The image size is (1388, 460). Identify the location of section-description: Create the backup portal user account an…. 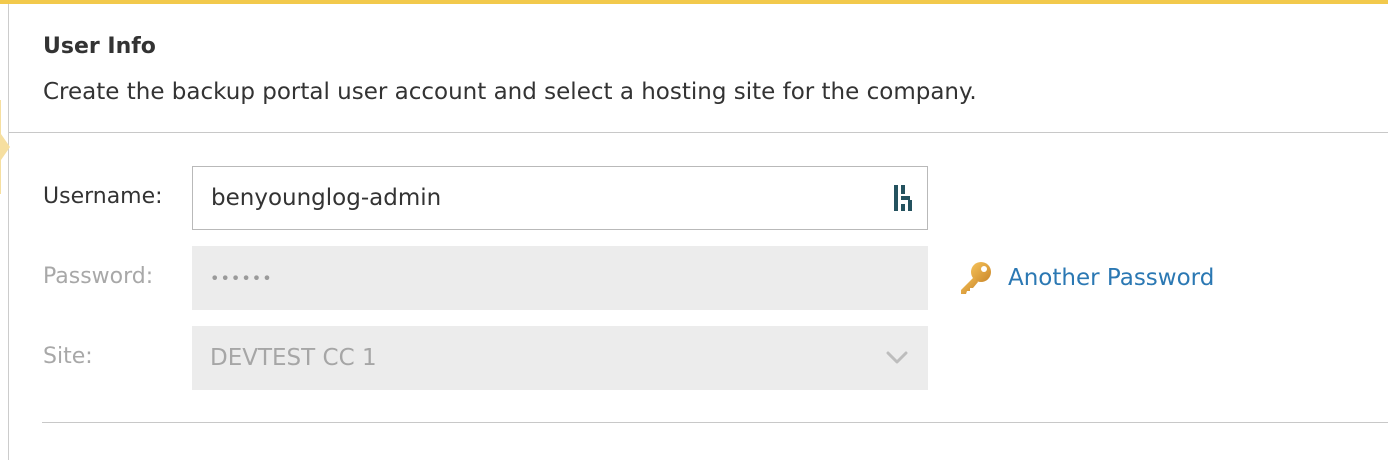
(510, 92).